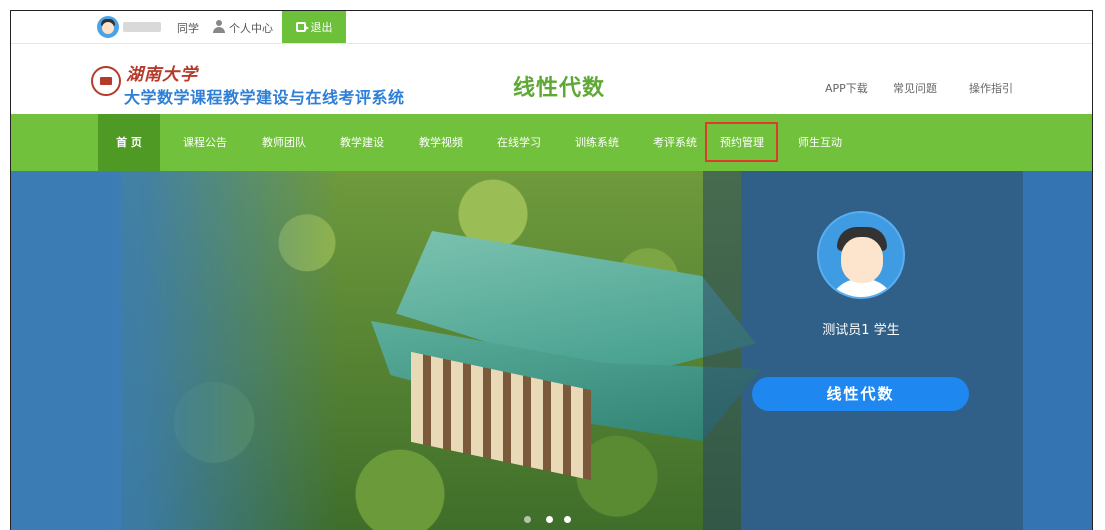 Image resolution: width=1105 pixels, height=530 pixels. I want to click on logout-label: 退出, so click(321, 27).